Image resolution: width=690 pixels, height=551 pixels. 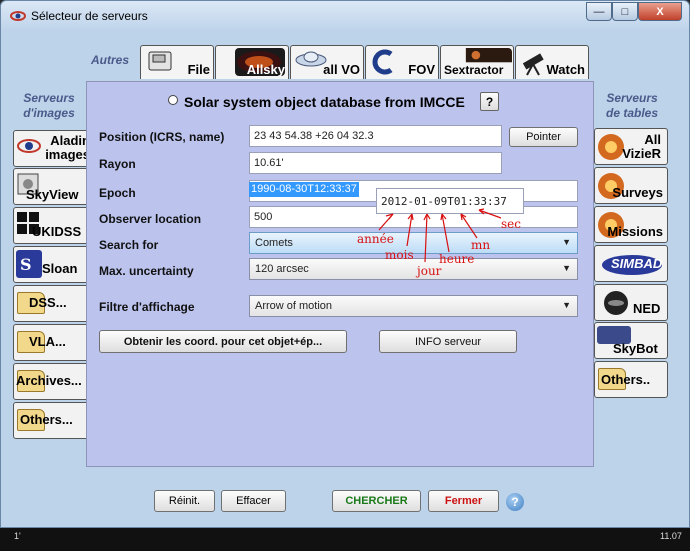 What do you see at coordinates (129, 245) in the screenshot?
I see `search-for-label: Search for` at bounding box center [129, 245].